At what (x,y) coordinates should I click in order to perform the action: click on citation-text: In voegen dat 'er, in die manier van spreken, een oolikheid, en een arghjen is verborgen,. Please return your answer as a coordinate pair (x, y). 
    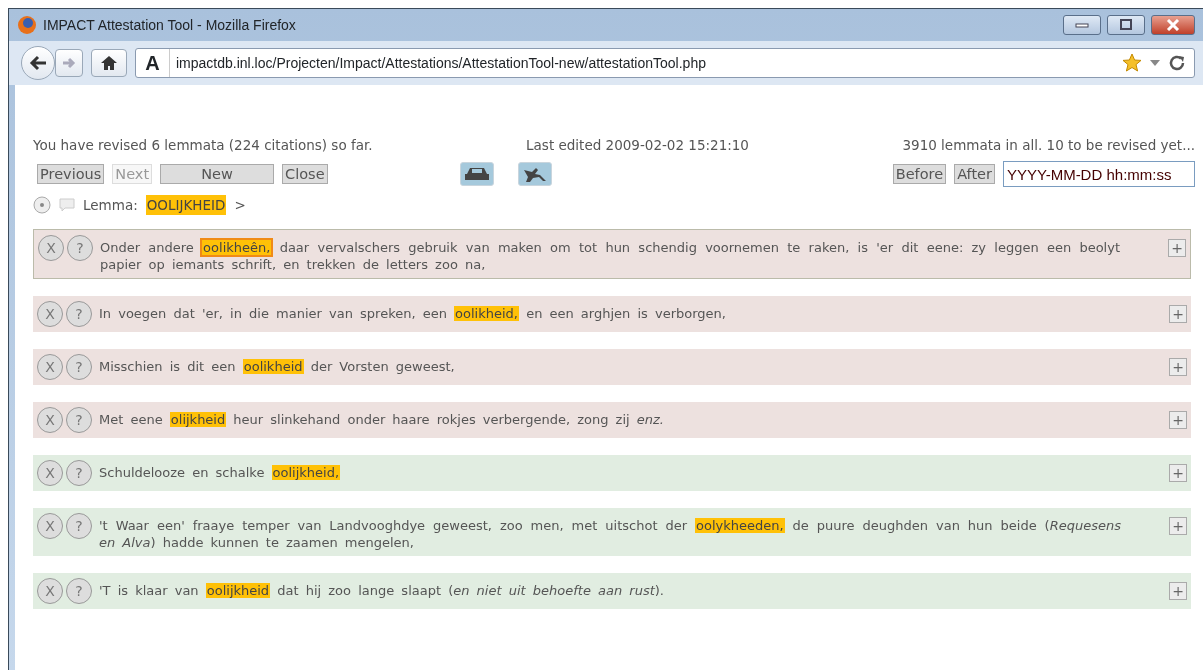
    Looking at the image, I should click on (413, 314).